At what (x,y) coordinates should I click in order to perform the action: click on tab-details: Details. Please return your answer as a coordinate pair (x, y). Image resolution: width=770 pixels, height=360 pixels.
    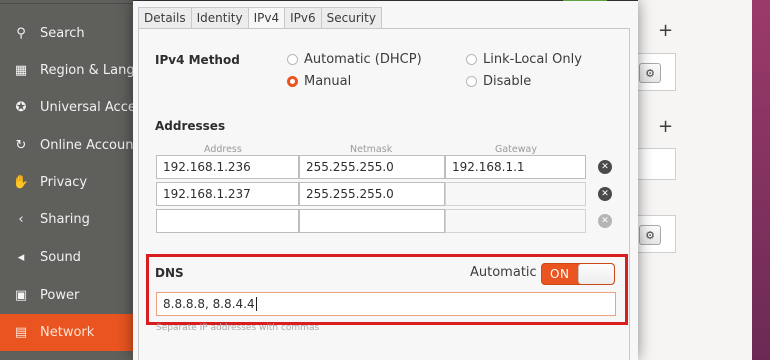
    Looking at the image, I should click on (164, 18).